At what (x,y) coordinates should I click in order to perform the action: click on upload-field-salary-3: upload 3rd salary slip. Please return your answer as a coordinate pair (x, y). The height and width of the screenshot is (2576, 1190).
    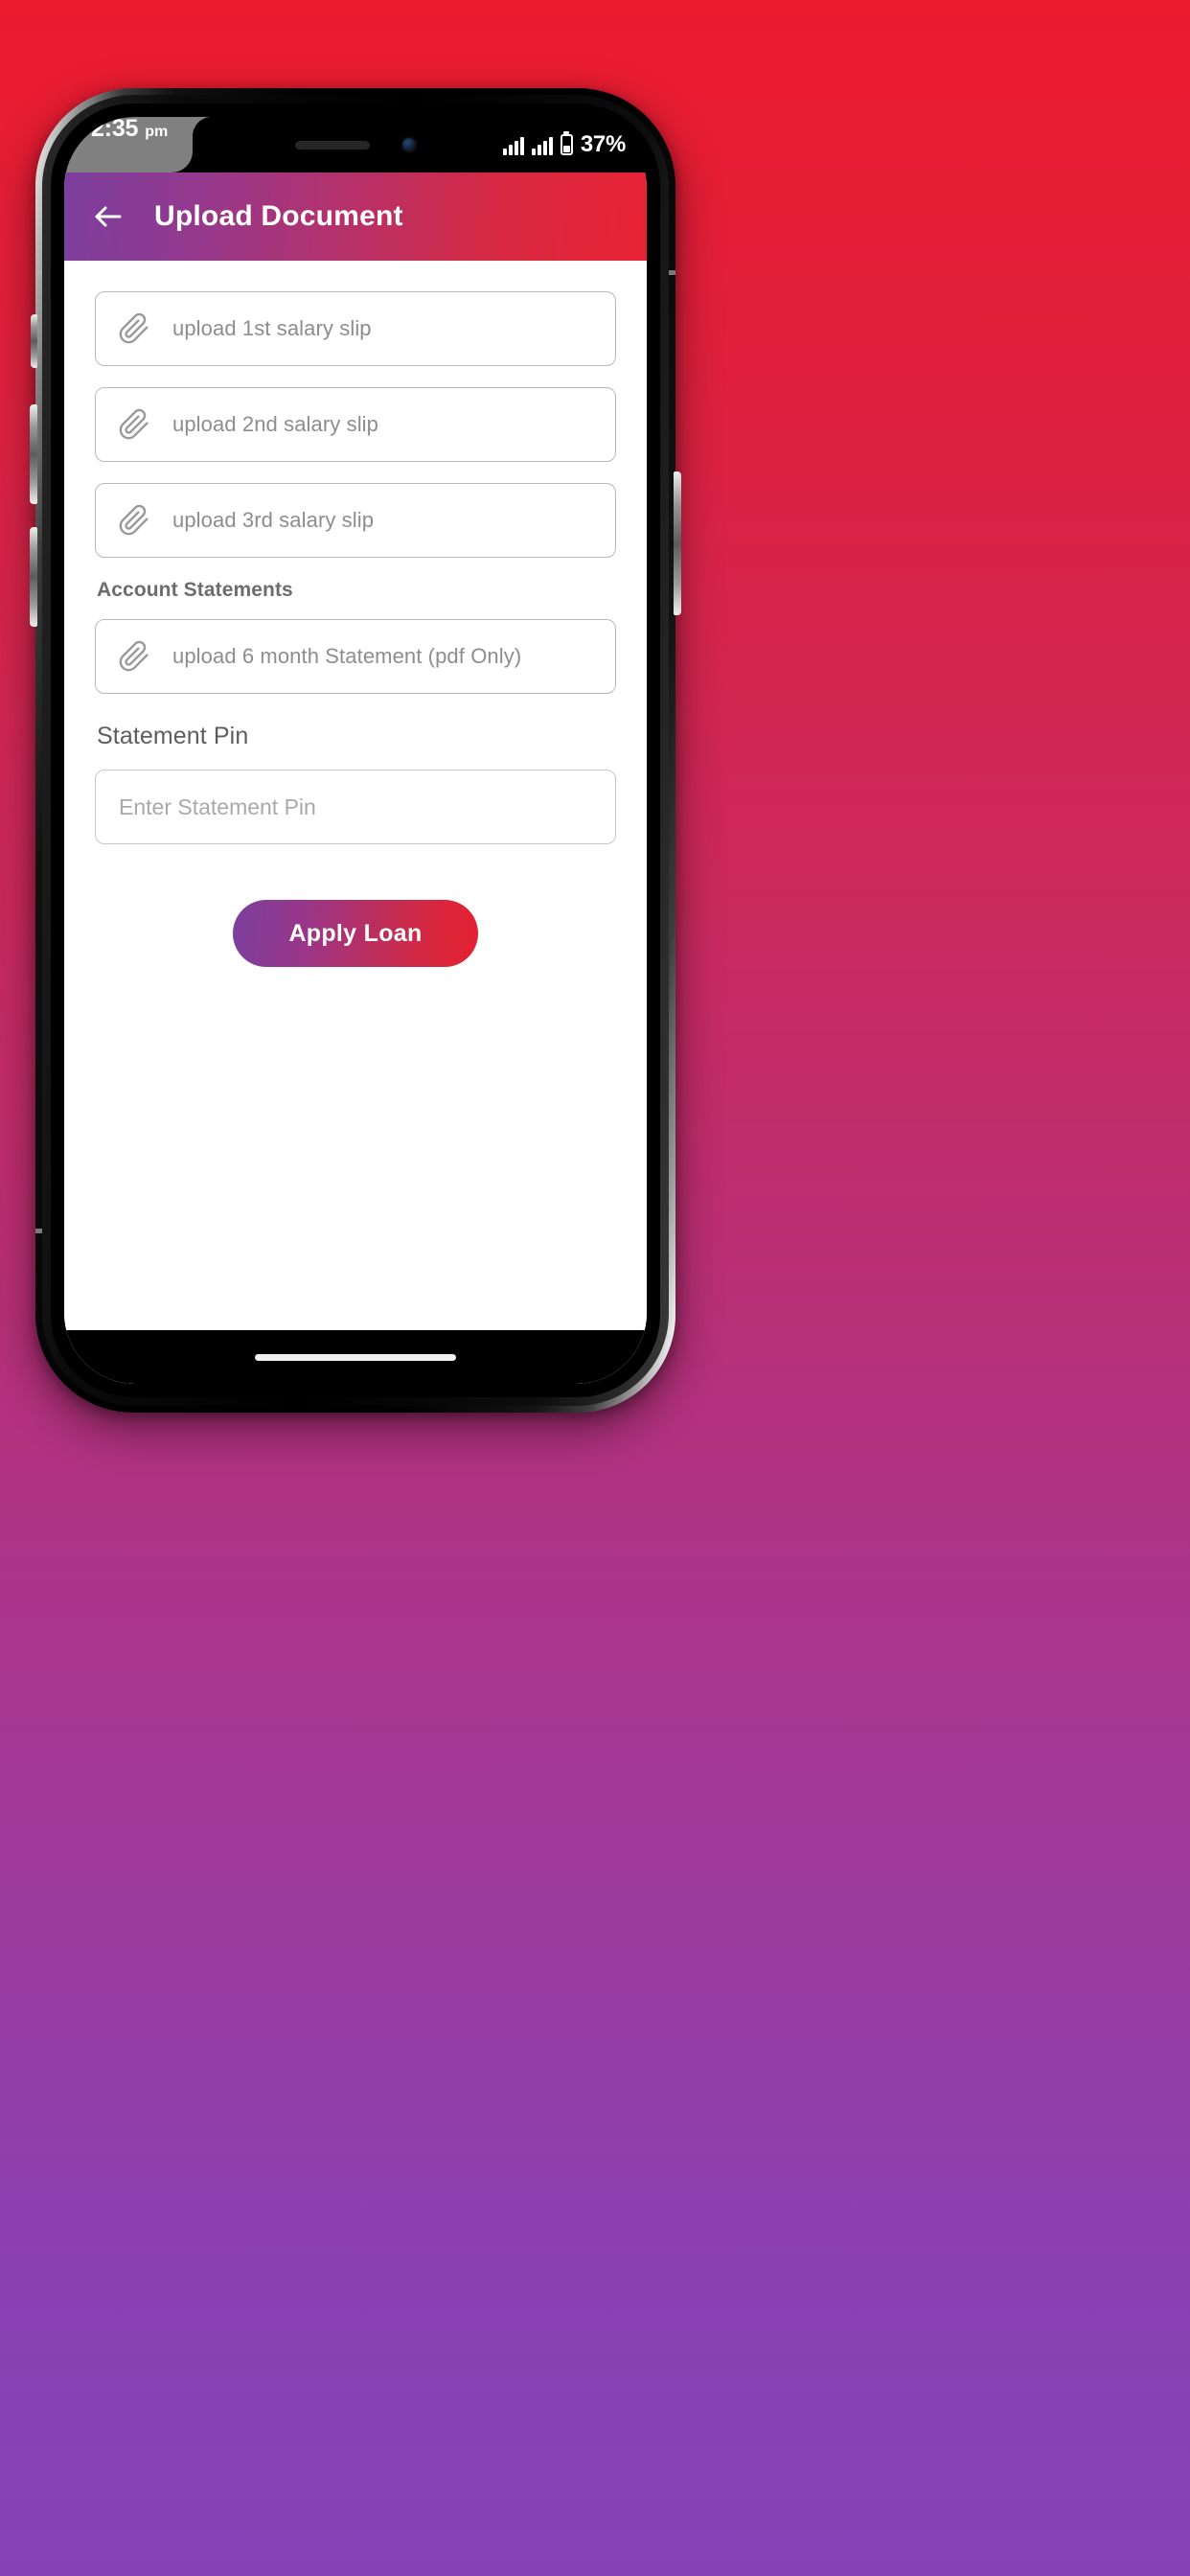
    Looking at the image, I should click on (356, 520).